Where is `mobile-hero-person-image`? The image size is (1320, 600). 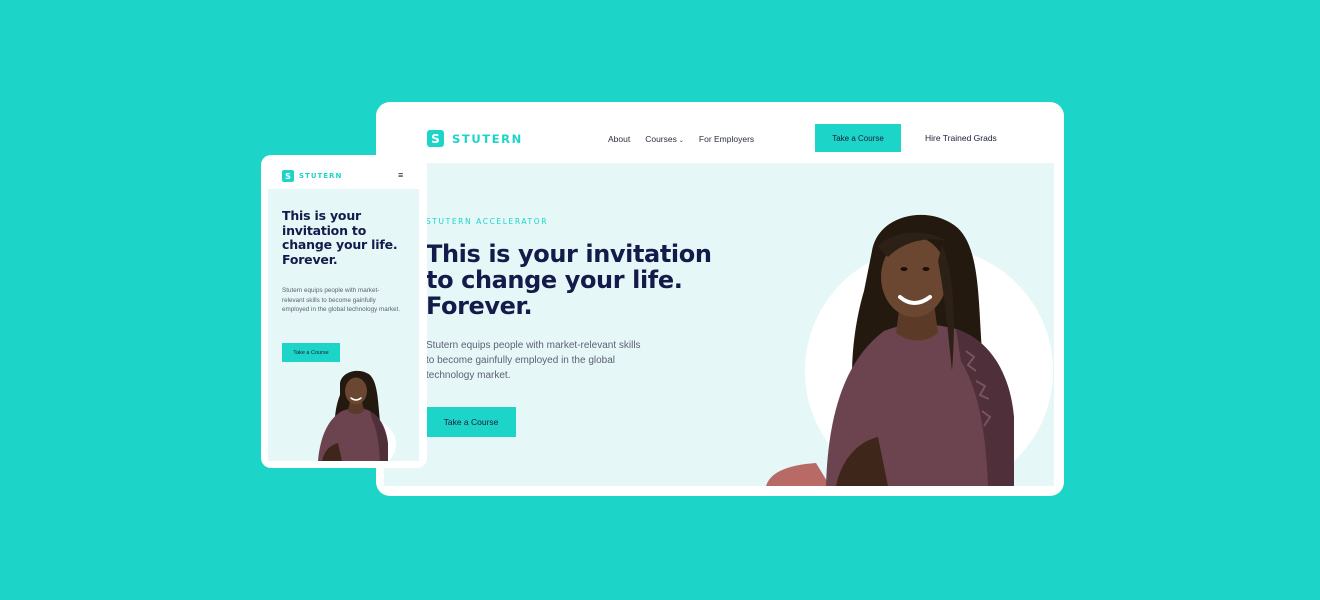 mobile-hero-person-image is located at coordinates (353, 415).